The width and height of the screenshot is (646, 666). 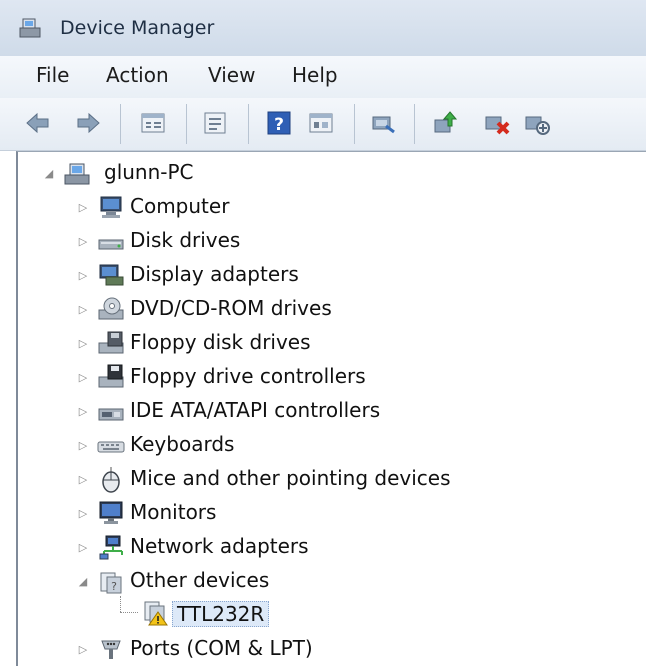 I want to click on tree-category-label: Monitors, so click(x=173, y=512).